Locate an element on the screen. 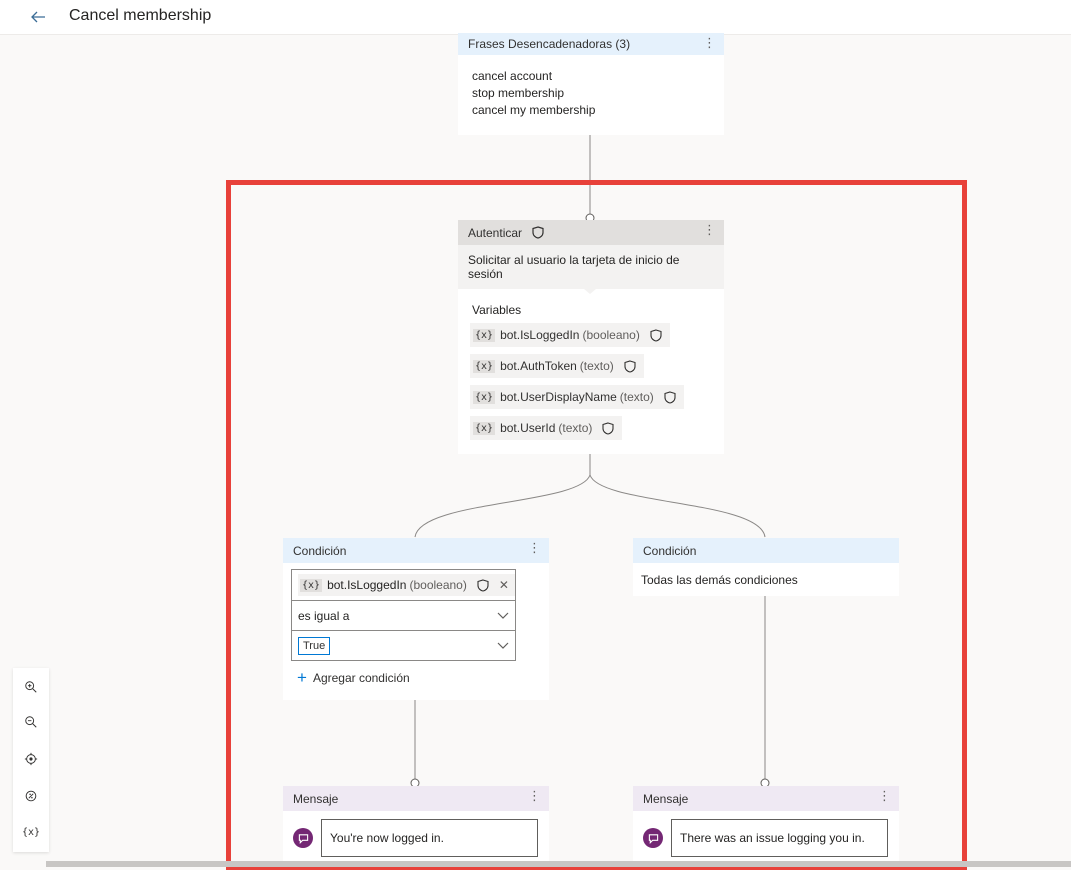 Image resolution: width=1071 pixels, height=870 pixels. variable-chip: {x} bot.AuthToken (texto) is located at coordinates (557, 366).